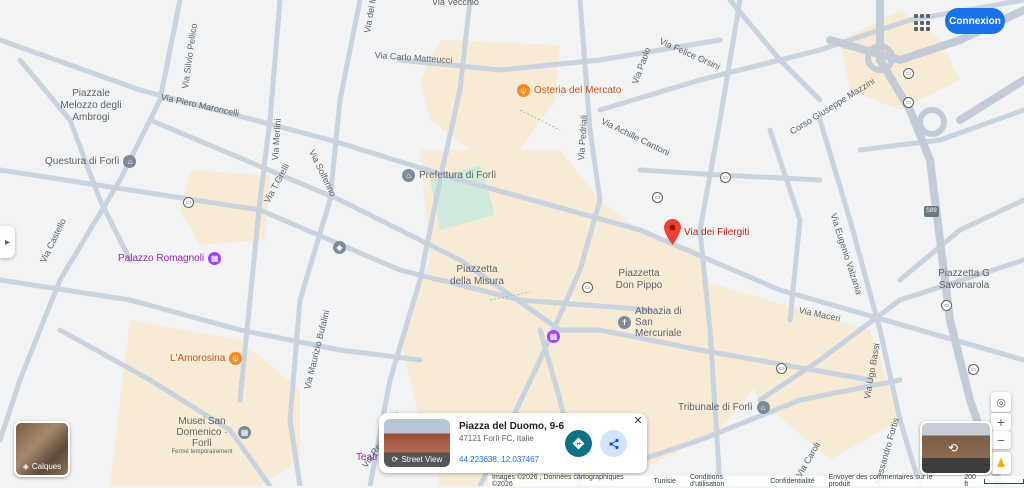  Describe the element at coordinates (198, 358) in the screenshot. I see `poi-label: L'Amorosina` at that location.